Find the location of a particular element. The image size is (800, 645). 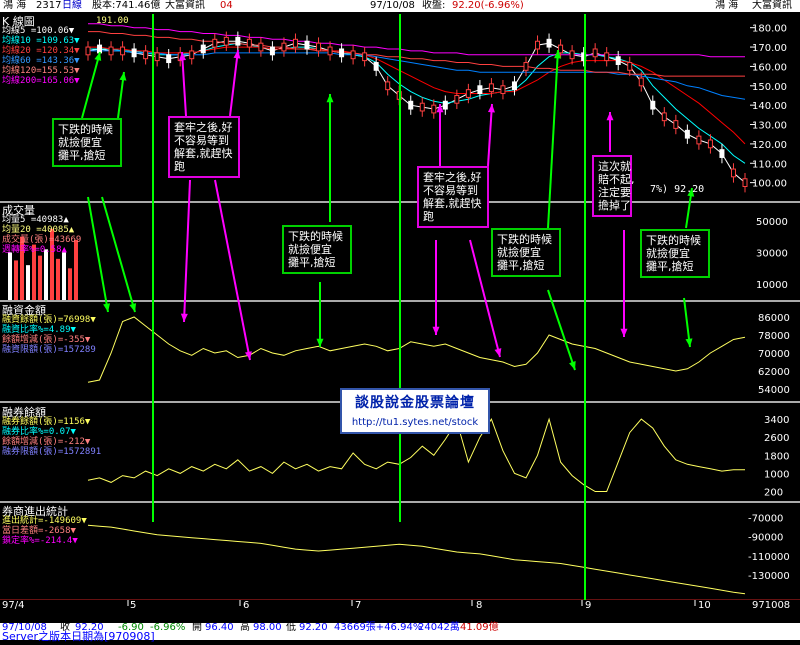

ma200-legend: 均線200=165.06▼ is located at coordinates (41, 81).